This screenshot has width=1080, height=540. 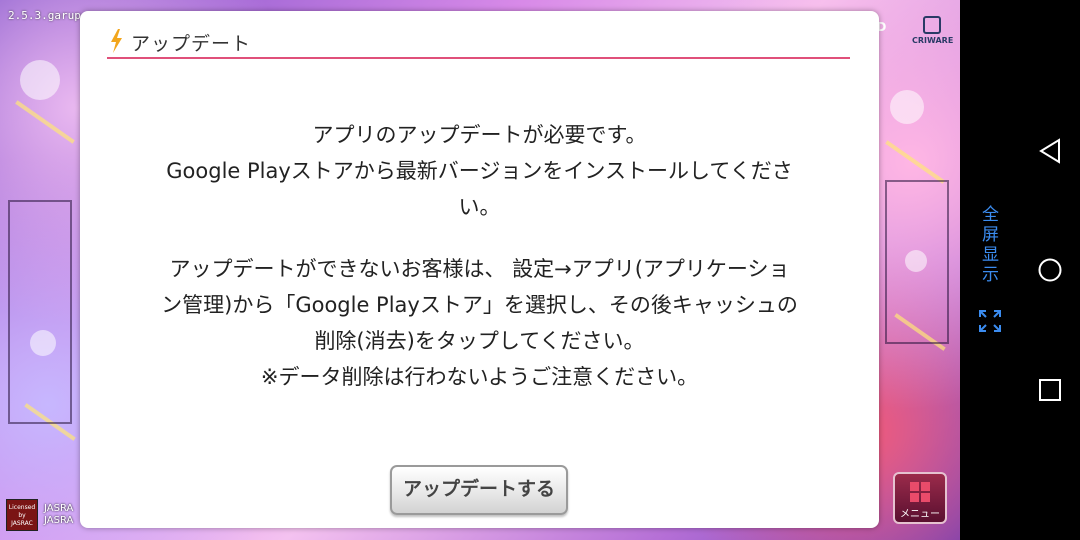 What do you see at coordinates (920, 514) in the screenshot?
I see `menu-button-label: メニュー` at bounding box center [920, 514].